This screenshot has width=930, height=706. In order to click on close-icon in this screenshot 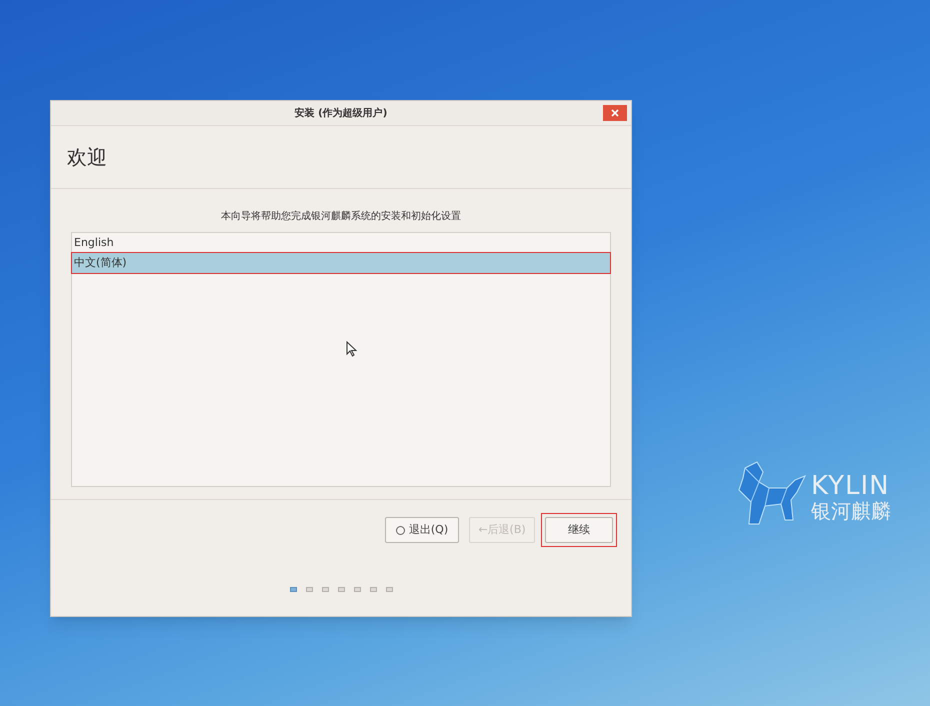, I will do `click(615, 113)`.